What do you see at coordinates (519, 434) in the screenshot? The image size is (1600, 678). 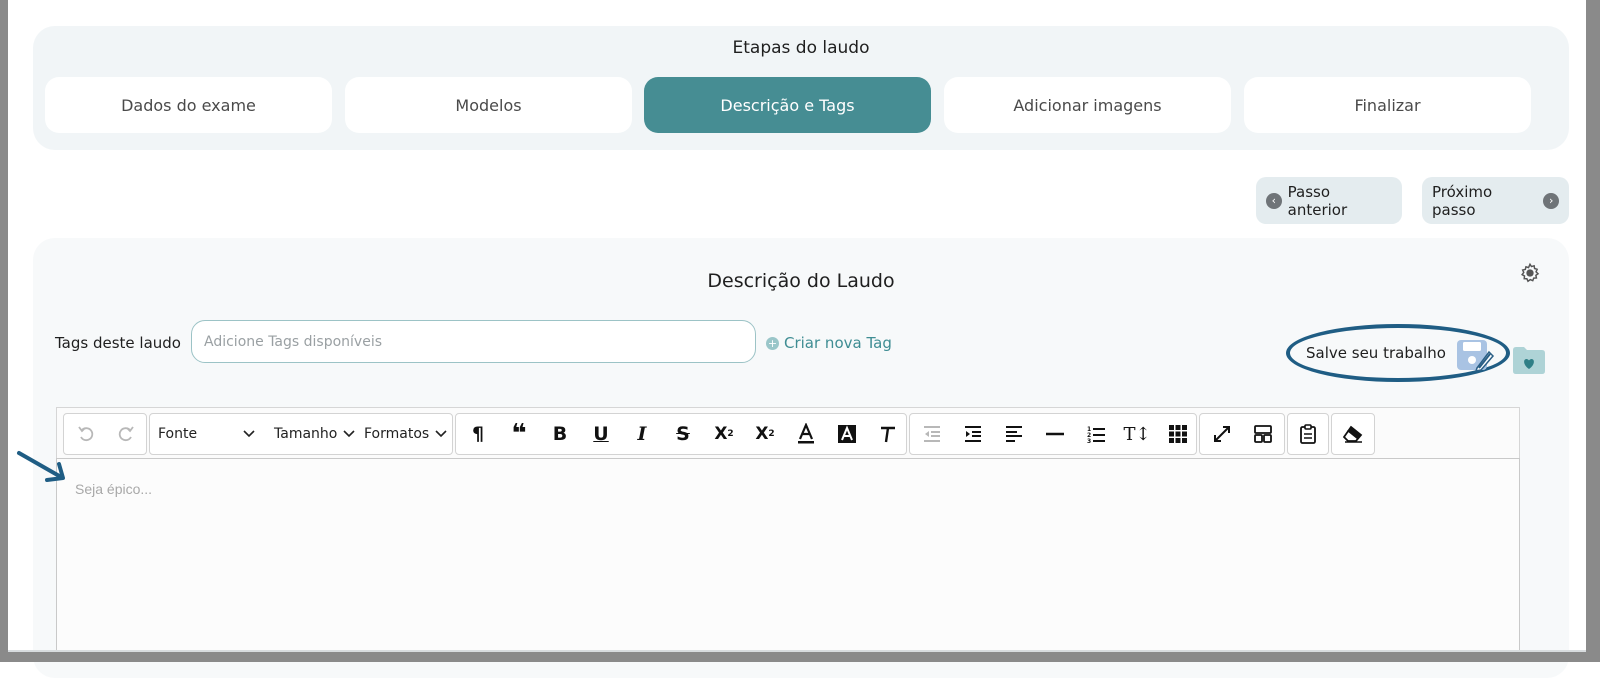 I see `blockquote-icon: ❝` at bounding box center [519, 434].